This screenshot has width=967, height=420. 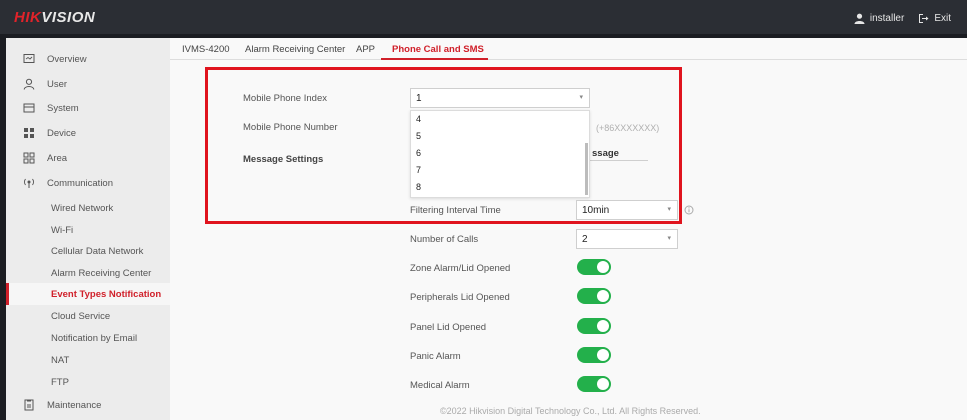 What do you see at coordinates (594, 267) in the screenshot?
I see `zone-alarm-lid-opened-toggle` at bounding box center [594, 267].